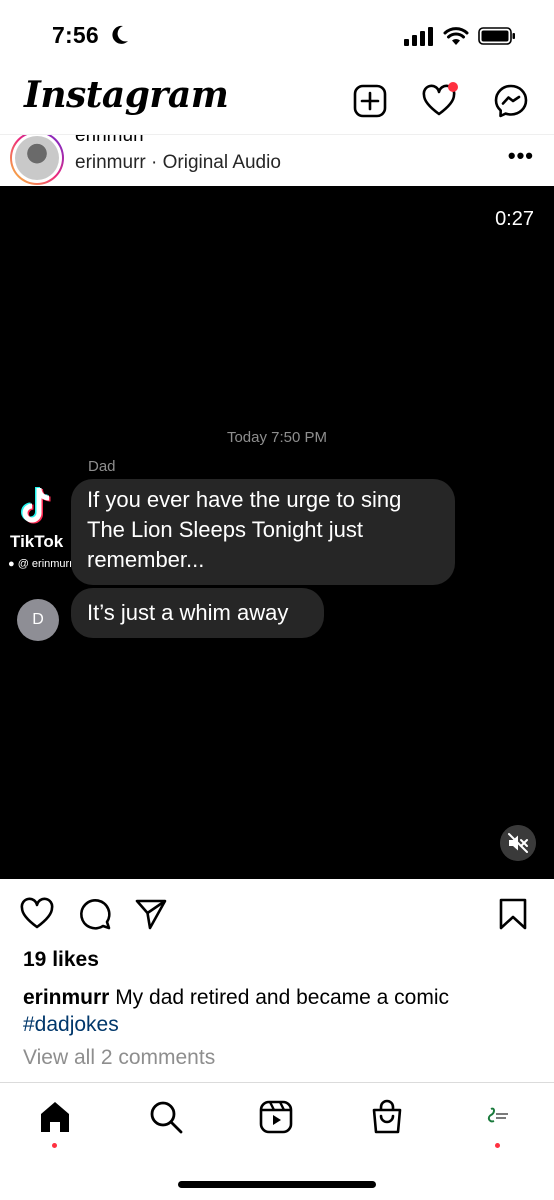  I want to click on tiktok-icon, so click(36, 505).